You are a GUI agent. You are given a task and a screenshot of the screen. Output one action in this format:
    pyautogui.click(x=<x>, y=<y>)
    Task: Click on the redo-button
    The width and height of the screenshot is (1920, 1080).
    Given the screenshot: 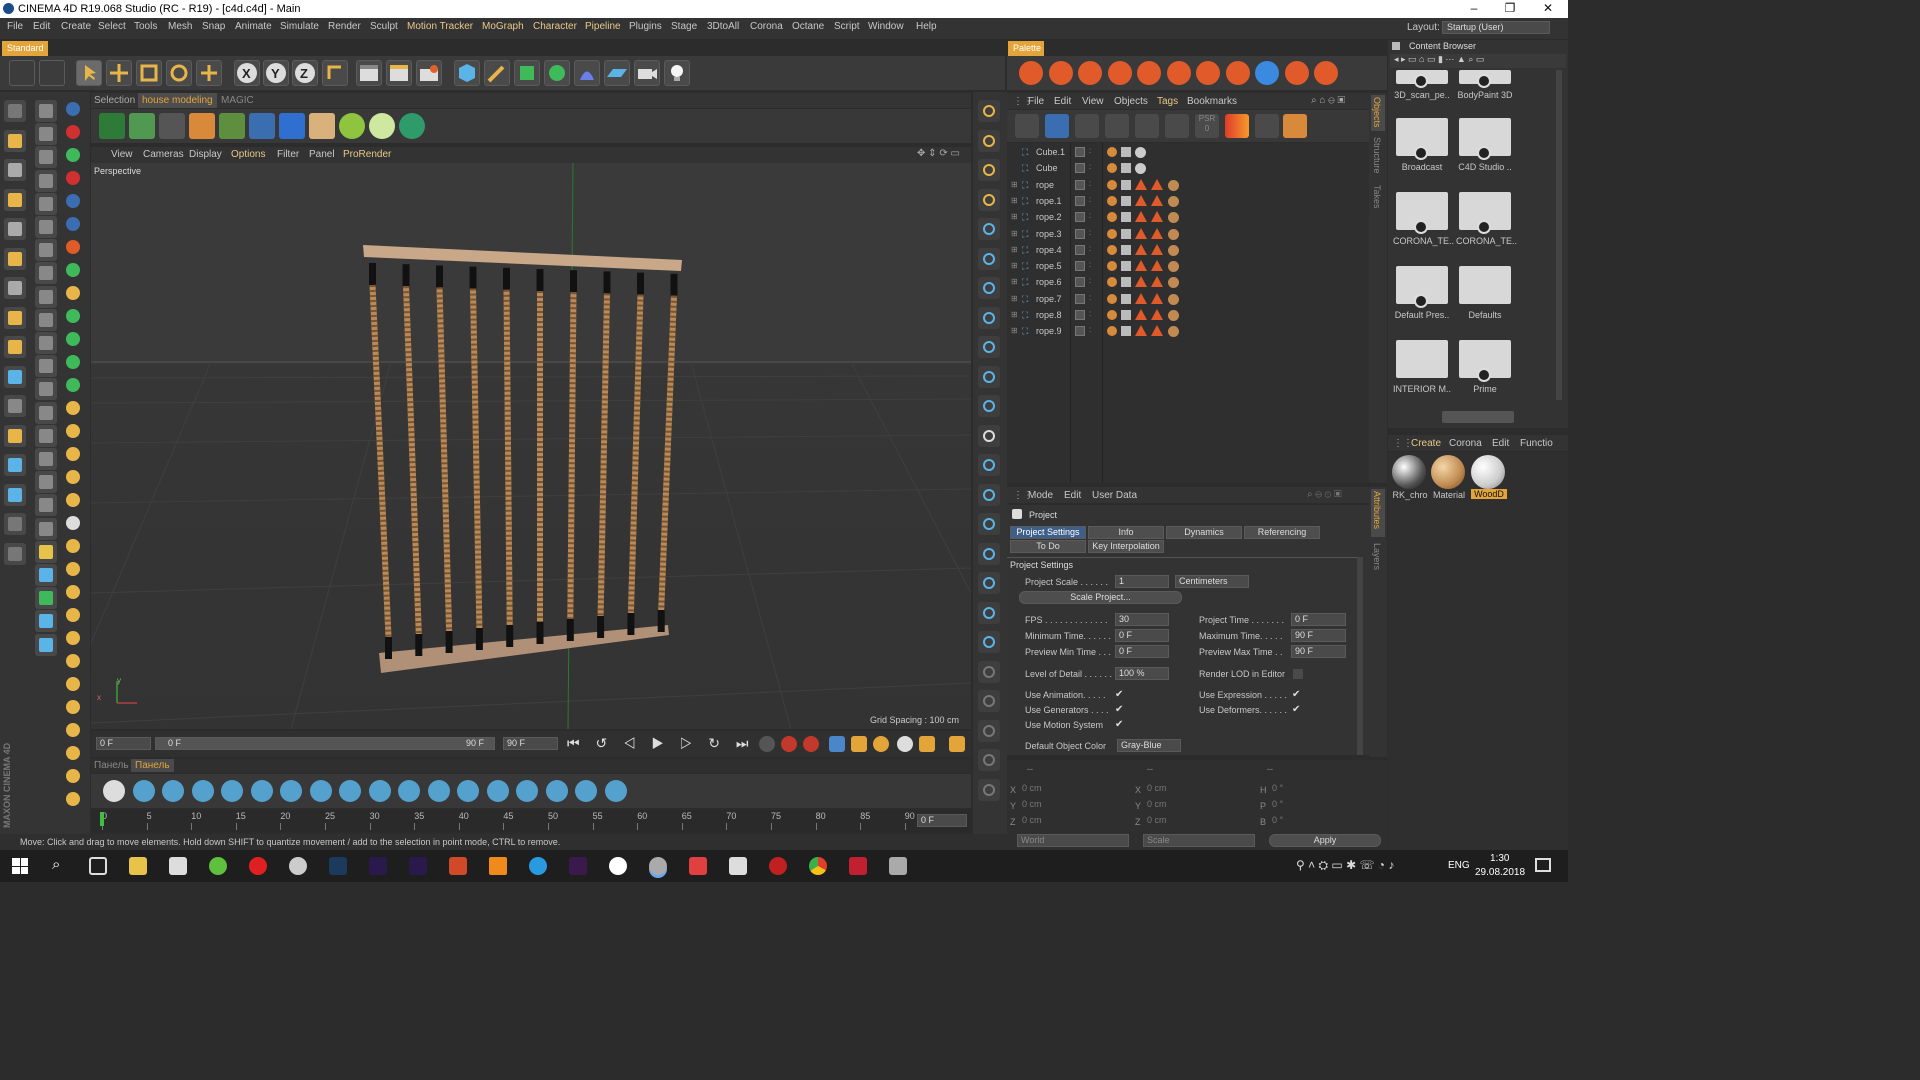 What is the action you would take?
    pyautogui.click(x=52, y=73)
    